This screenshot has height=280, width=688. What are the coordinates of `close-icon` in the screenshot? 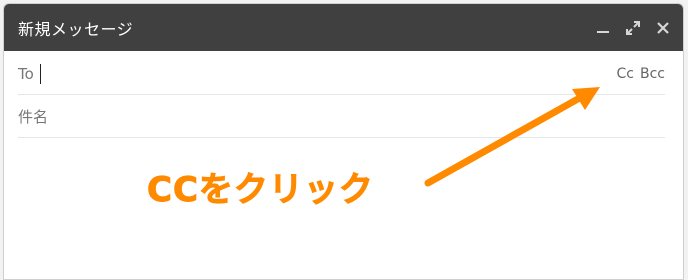 It's located at (663, 28).